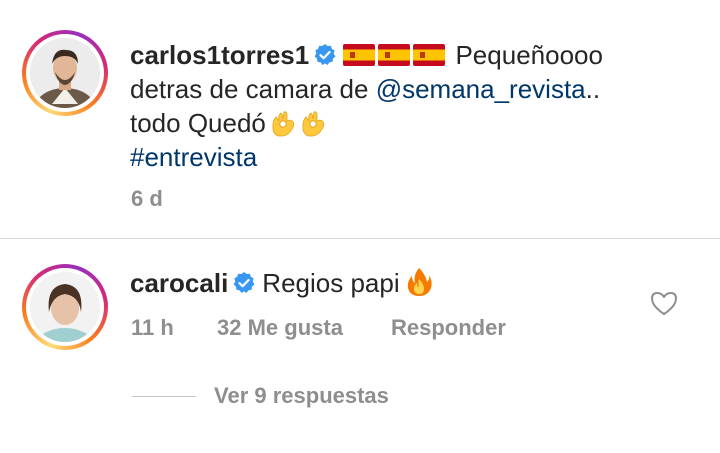  Describe the element at coordinates (198, 123) in the screenshot. I see `caption-text-line3: todo Quedó` at that location.